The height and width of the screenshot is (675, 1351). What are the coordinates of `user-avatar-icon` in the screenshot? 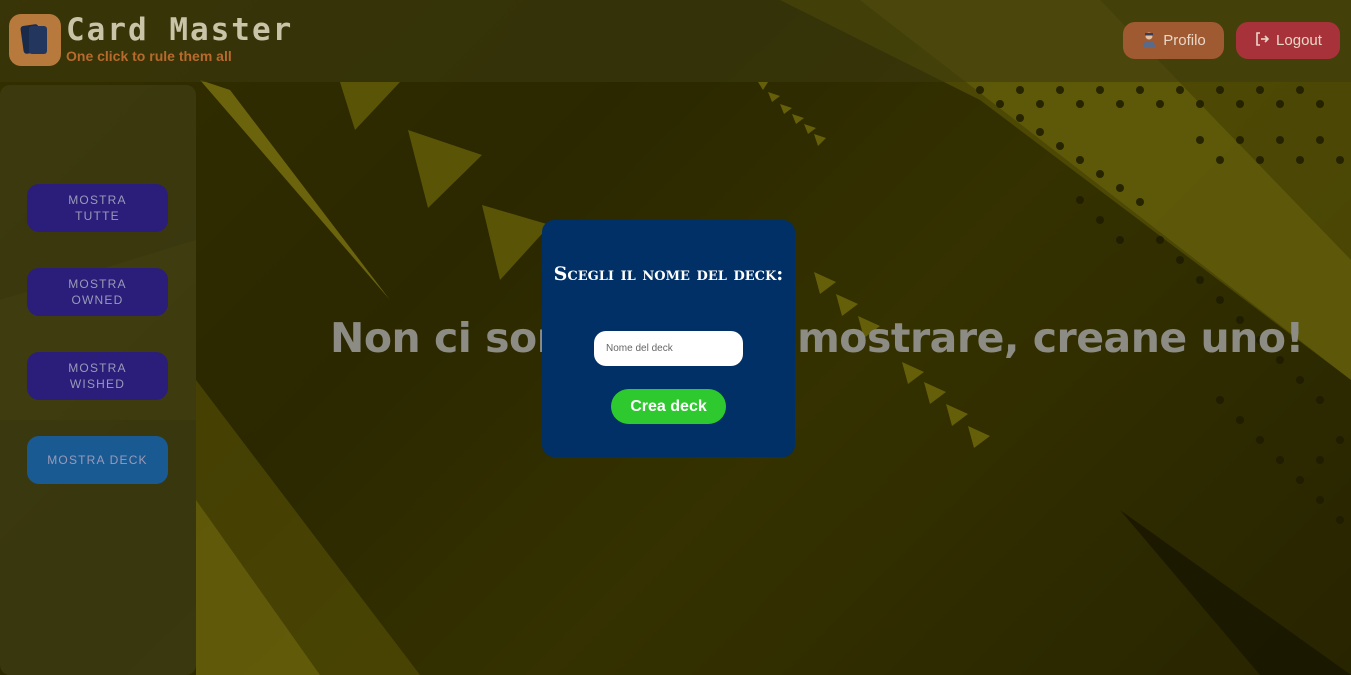 It's located at (1149, 41).